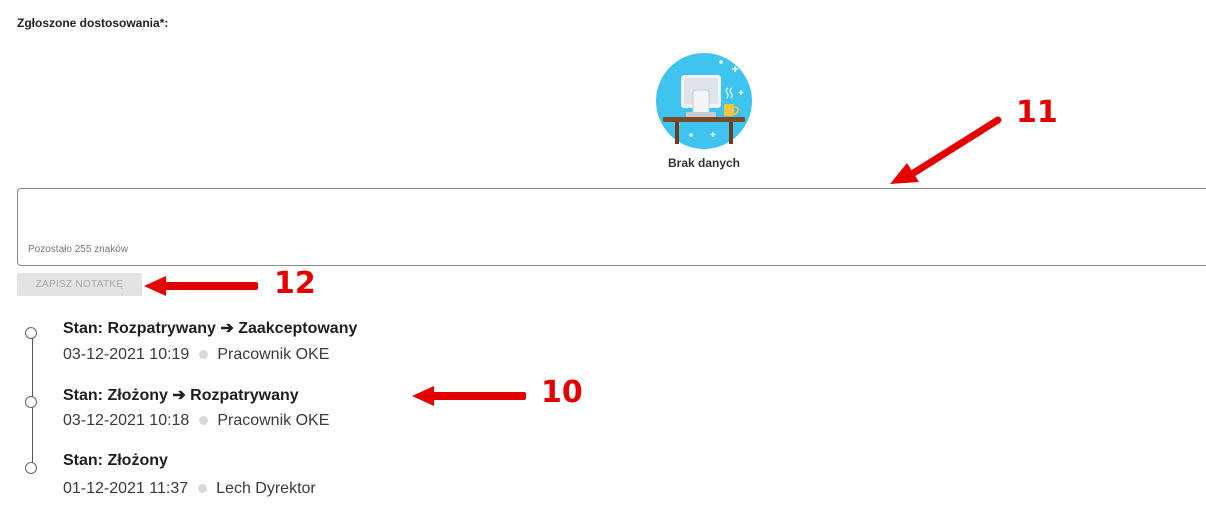  What do you see at coordinates (1037, 112) in the screenshot?
I see `annotation-label-11: 11` at bounding box center [1037, 112].